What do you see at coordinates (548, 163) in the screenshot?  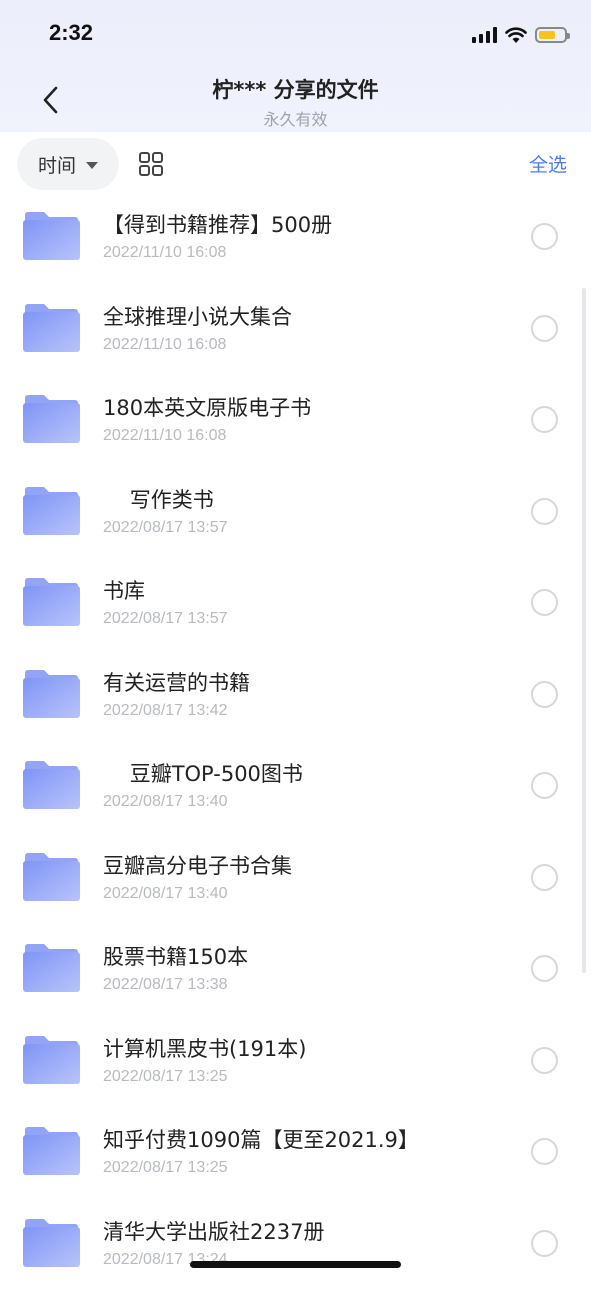 I see `select-all-button: 全选` at bounding box center [548, 163].